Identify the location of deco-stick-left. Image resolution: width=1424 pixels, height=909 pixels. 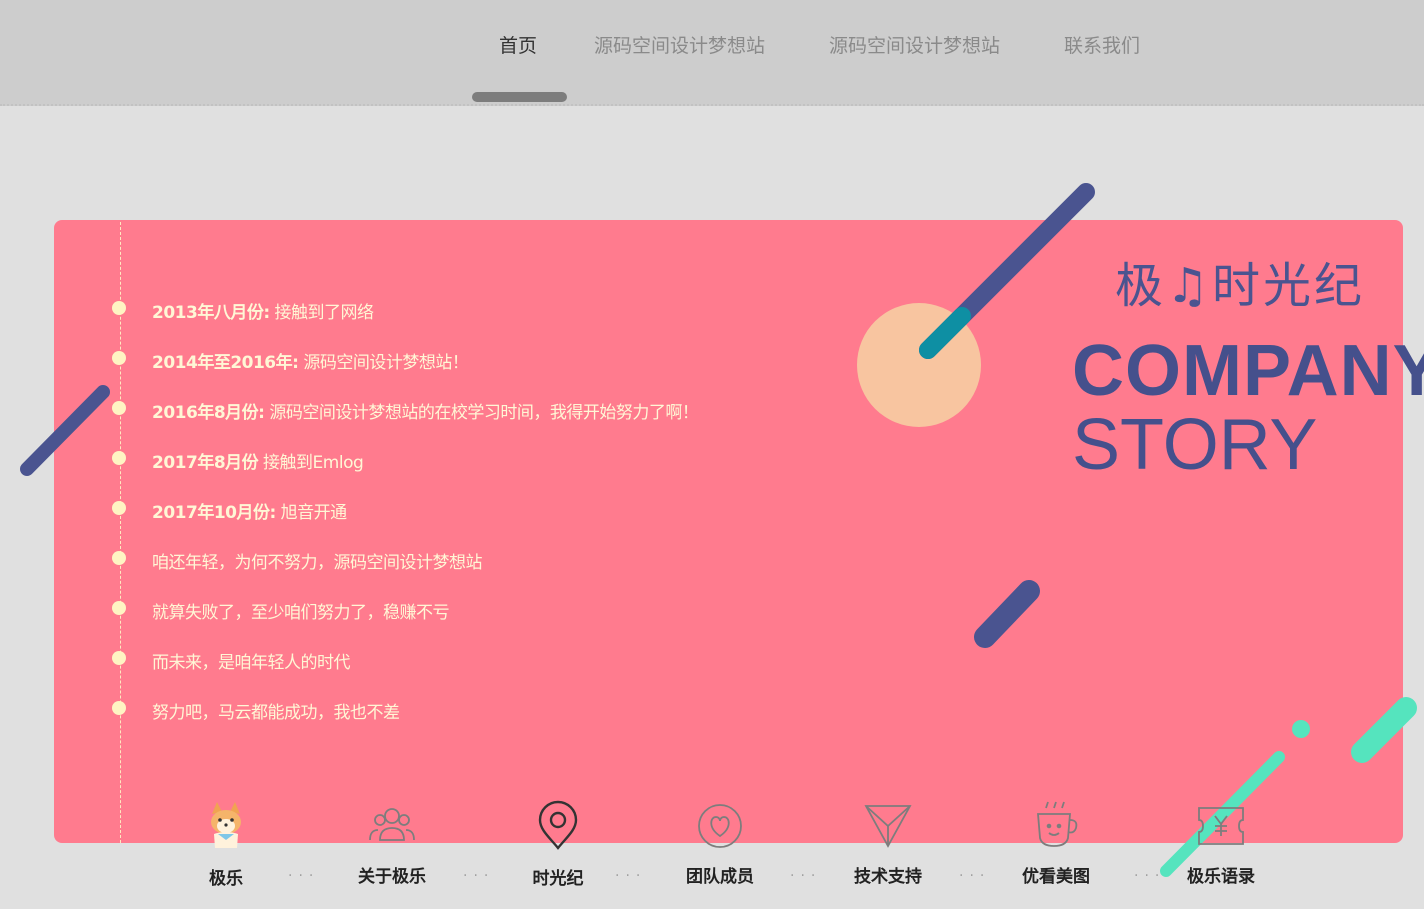
(65, 430).